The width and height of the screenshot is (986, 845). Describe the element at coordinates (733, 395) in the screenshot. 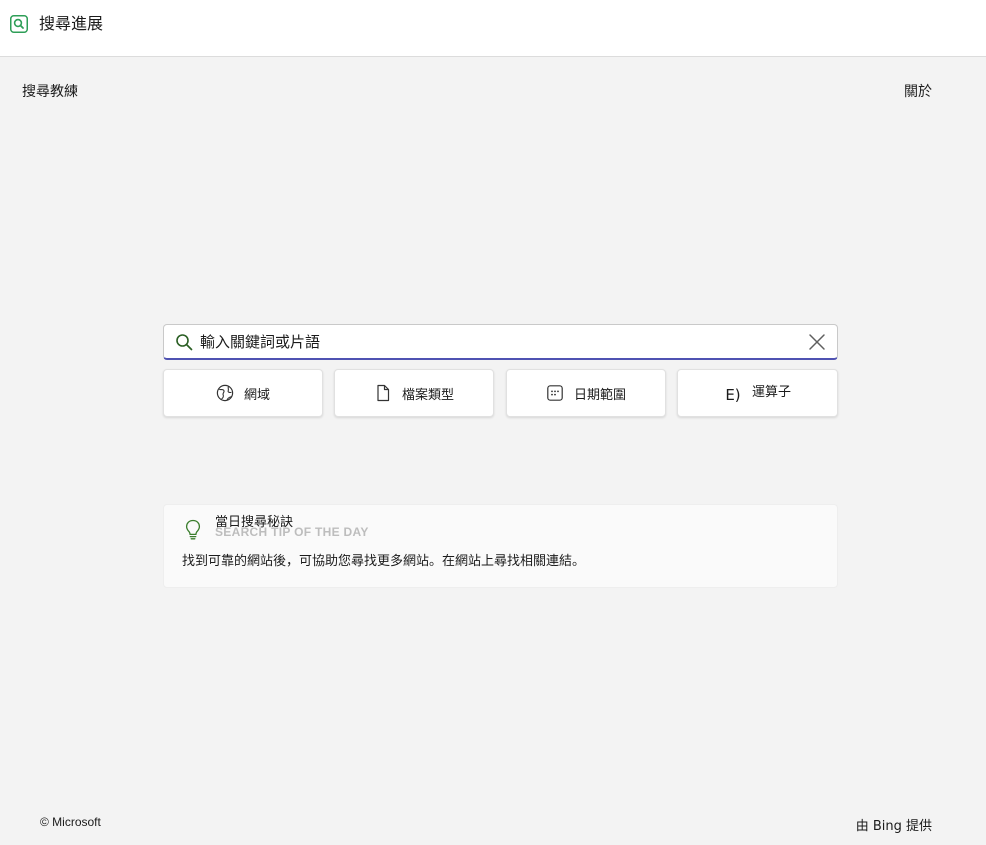

I see `operator-icon: E)` at that location.